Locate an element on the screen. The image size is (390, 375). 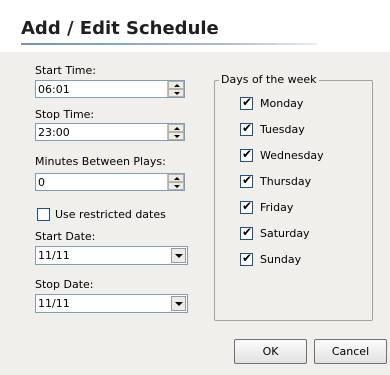
restricted-dates-checkbox is located at coordinates (43, 214).